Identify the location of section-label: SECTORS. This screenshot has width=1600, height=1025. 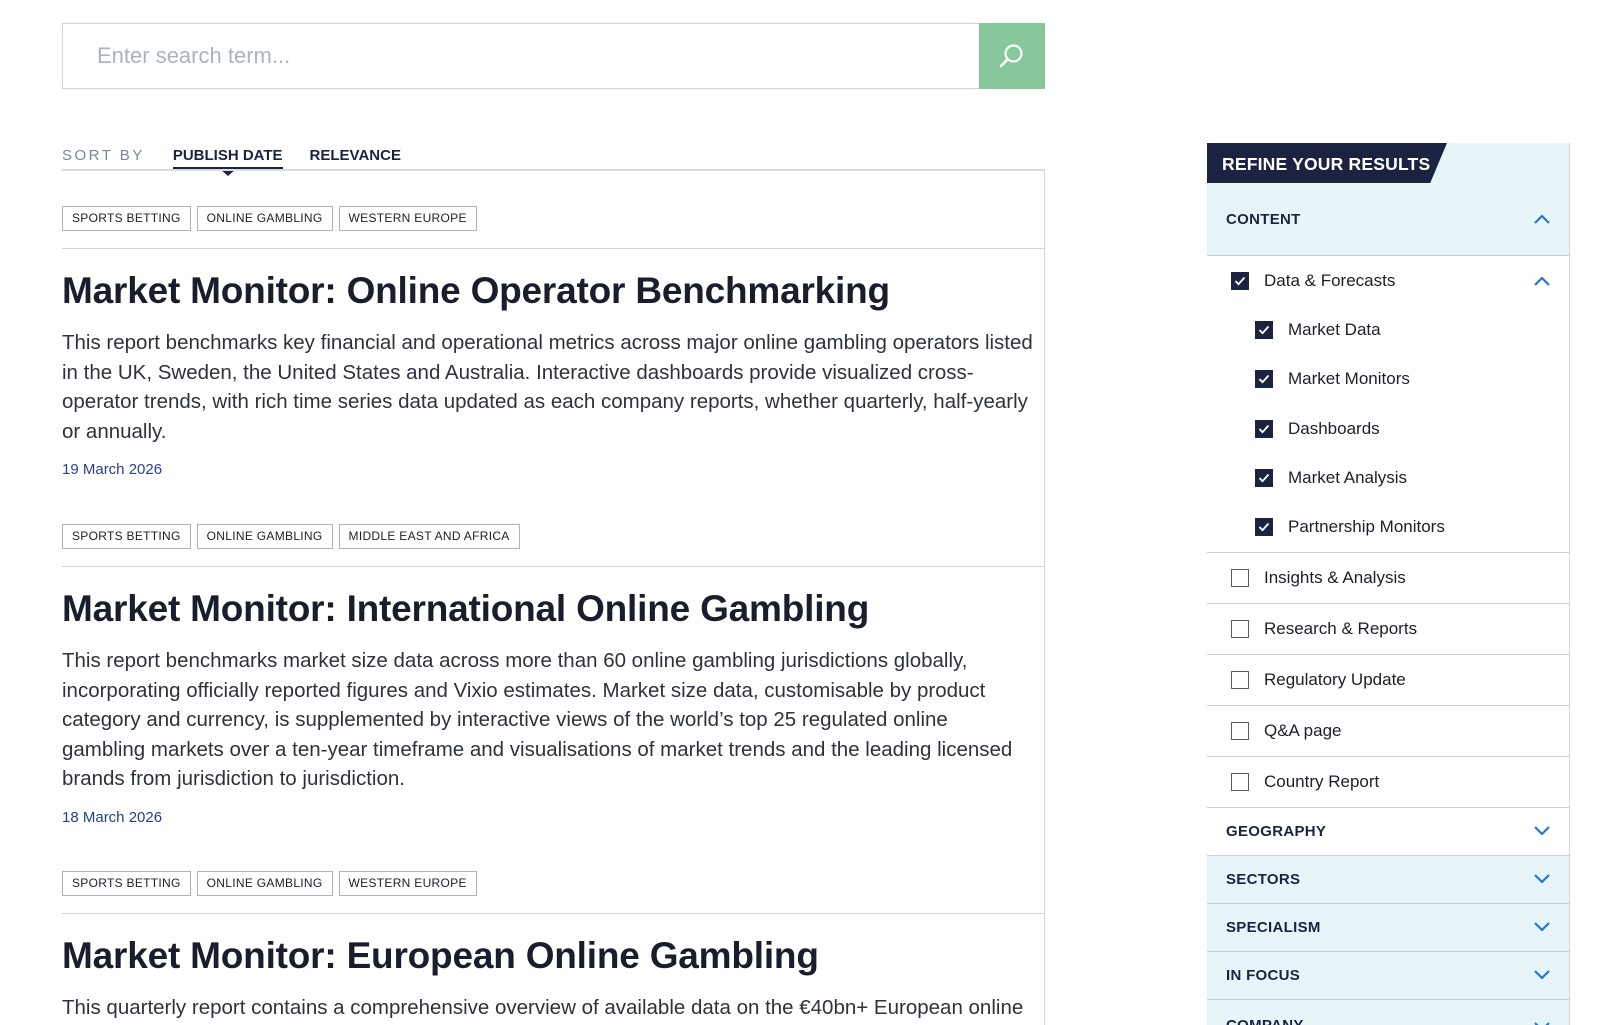
(1263, 879).